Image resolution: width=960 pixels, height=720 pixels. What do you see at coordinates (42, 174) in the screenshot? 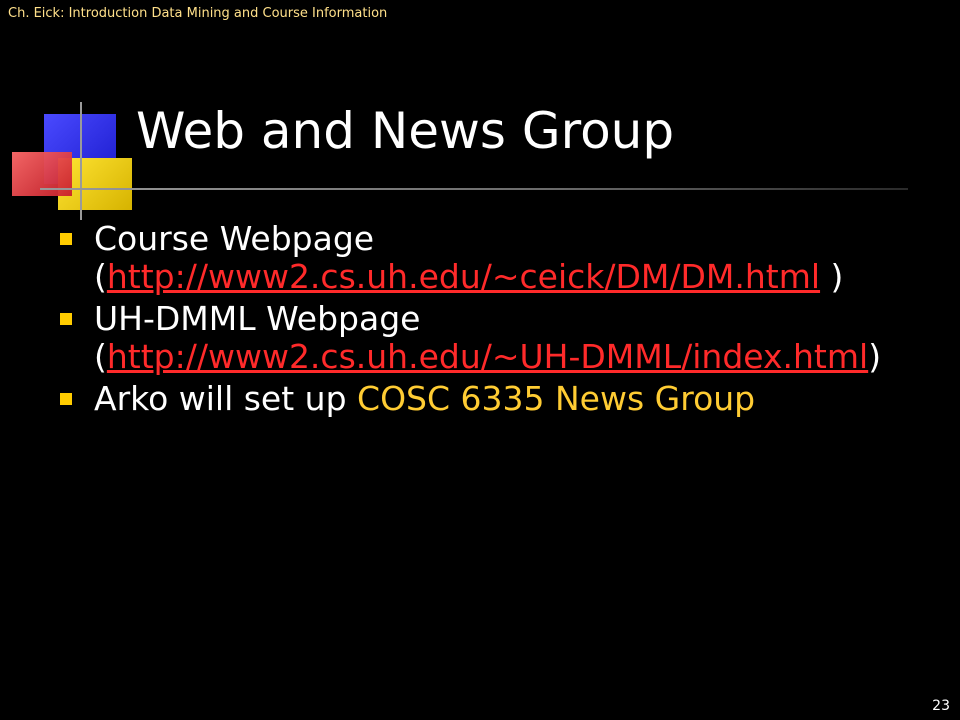
I see `red-square` at bounding box center [42, 174].